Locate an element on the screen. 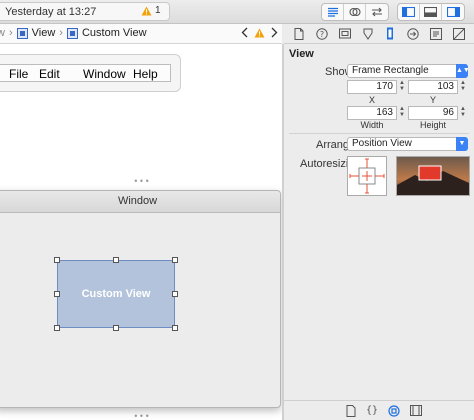 Image resolution: width=474 pixels, height=420 pixels. resize-handle-right is located at coordinates (175, 294).